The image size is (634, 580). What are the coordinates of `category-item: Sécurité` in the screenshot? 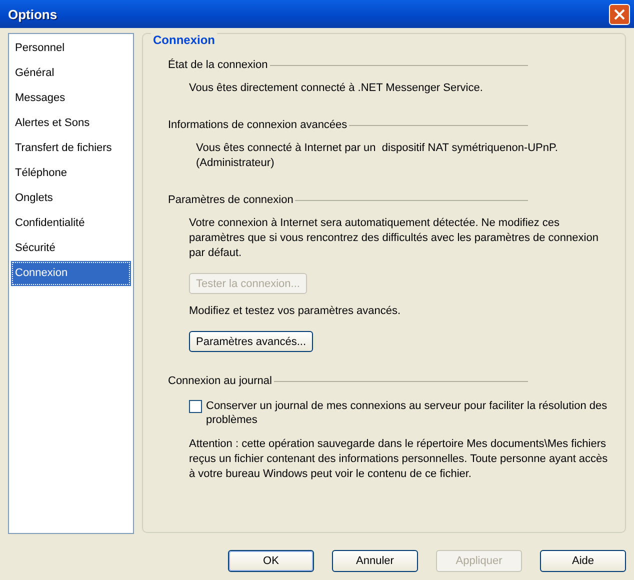 It's located at (71, 248).